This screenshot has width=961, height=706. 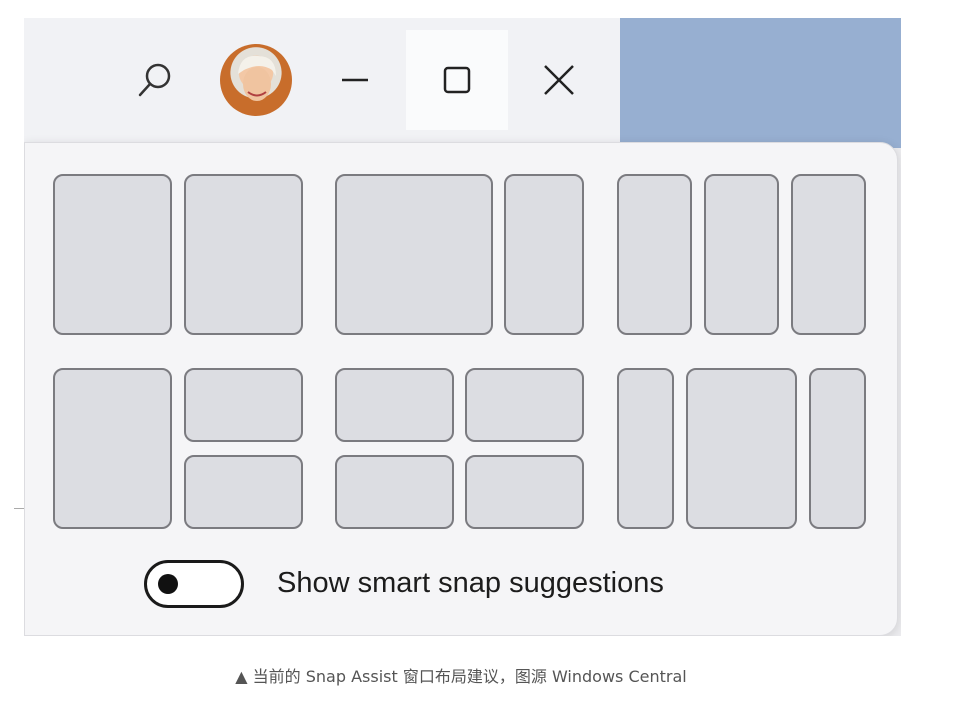 What do you see at coordinates (168, 584) in the screenshot?
I see `toggle-knob` at bounding box center [168, 584].